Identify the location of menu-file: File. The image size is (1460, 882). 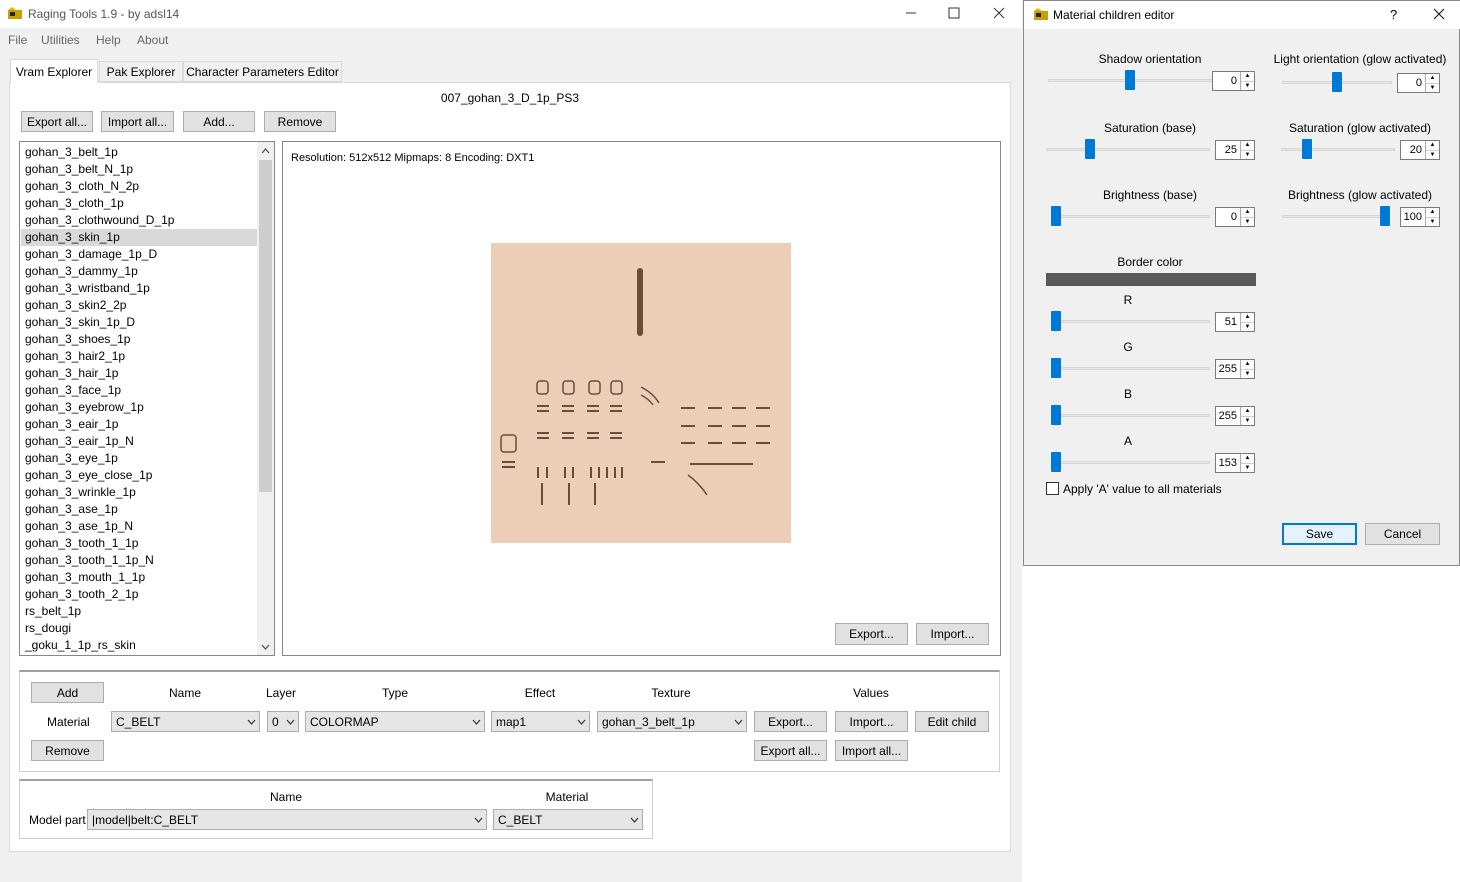
(17, 40).